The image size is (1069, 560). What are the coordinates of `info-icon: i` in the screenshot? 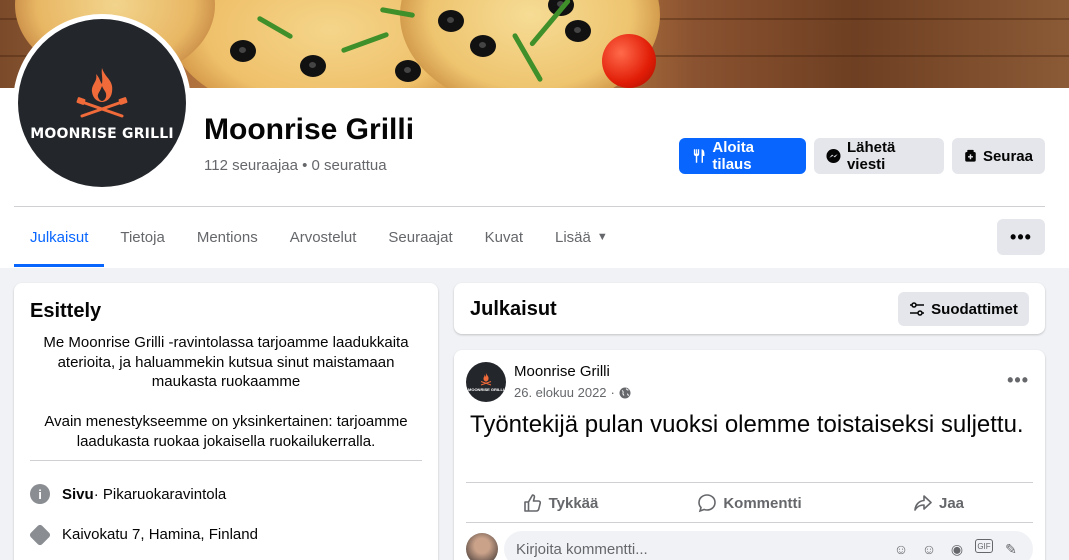 It's located at (40, 494).